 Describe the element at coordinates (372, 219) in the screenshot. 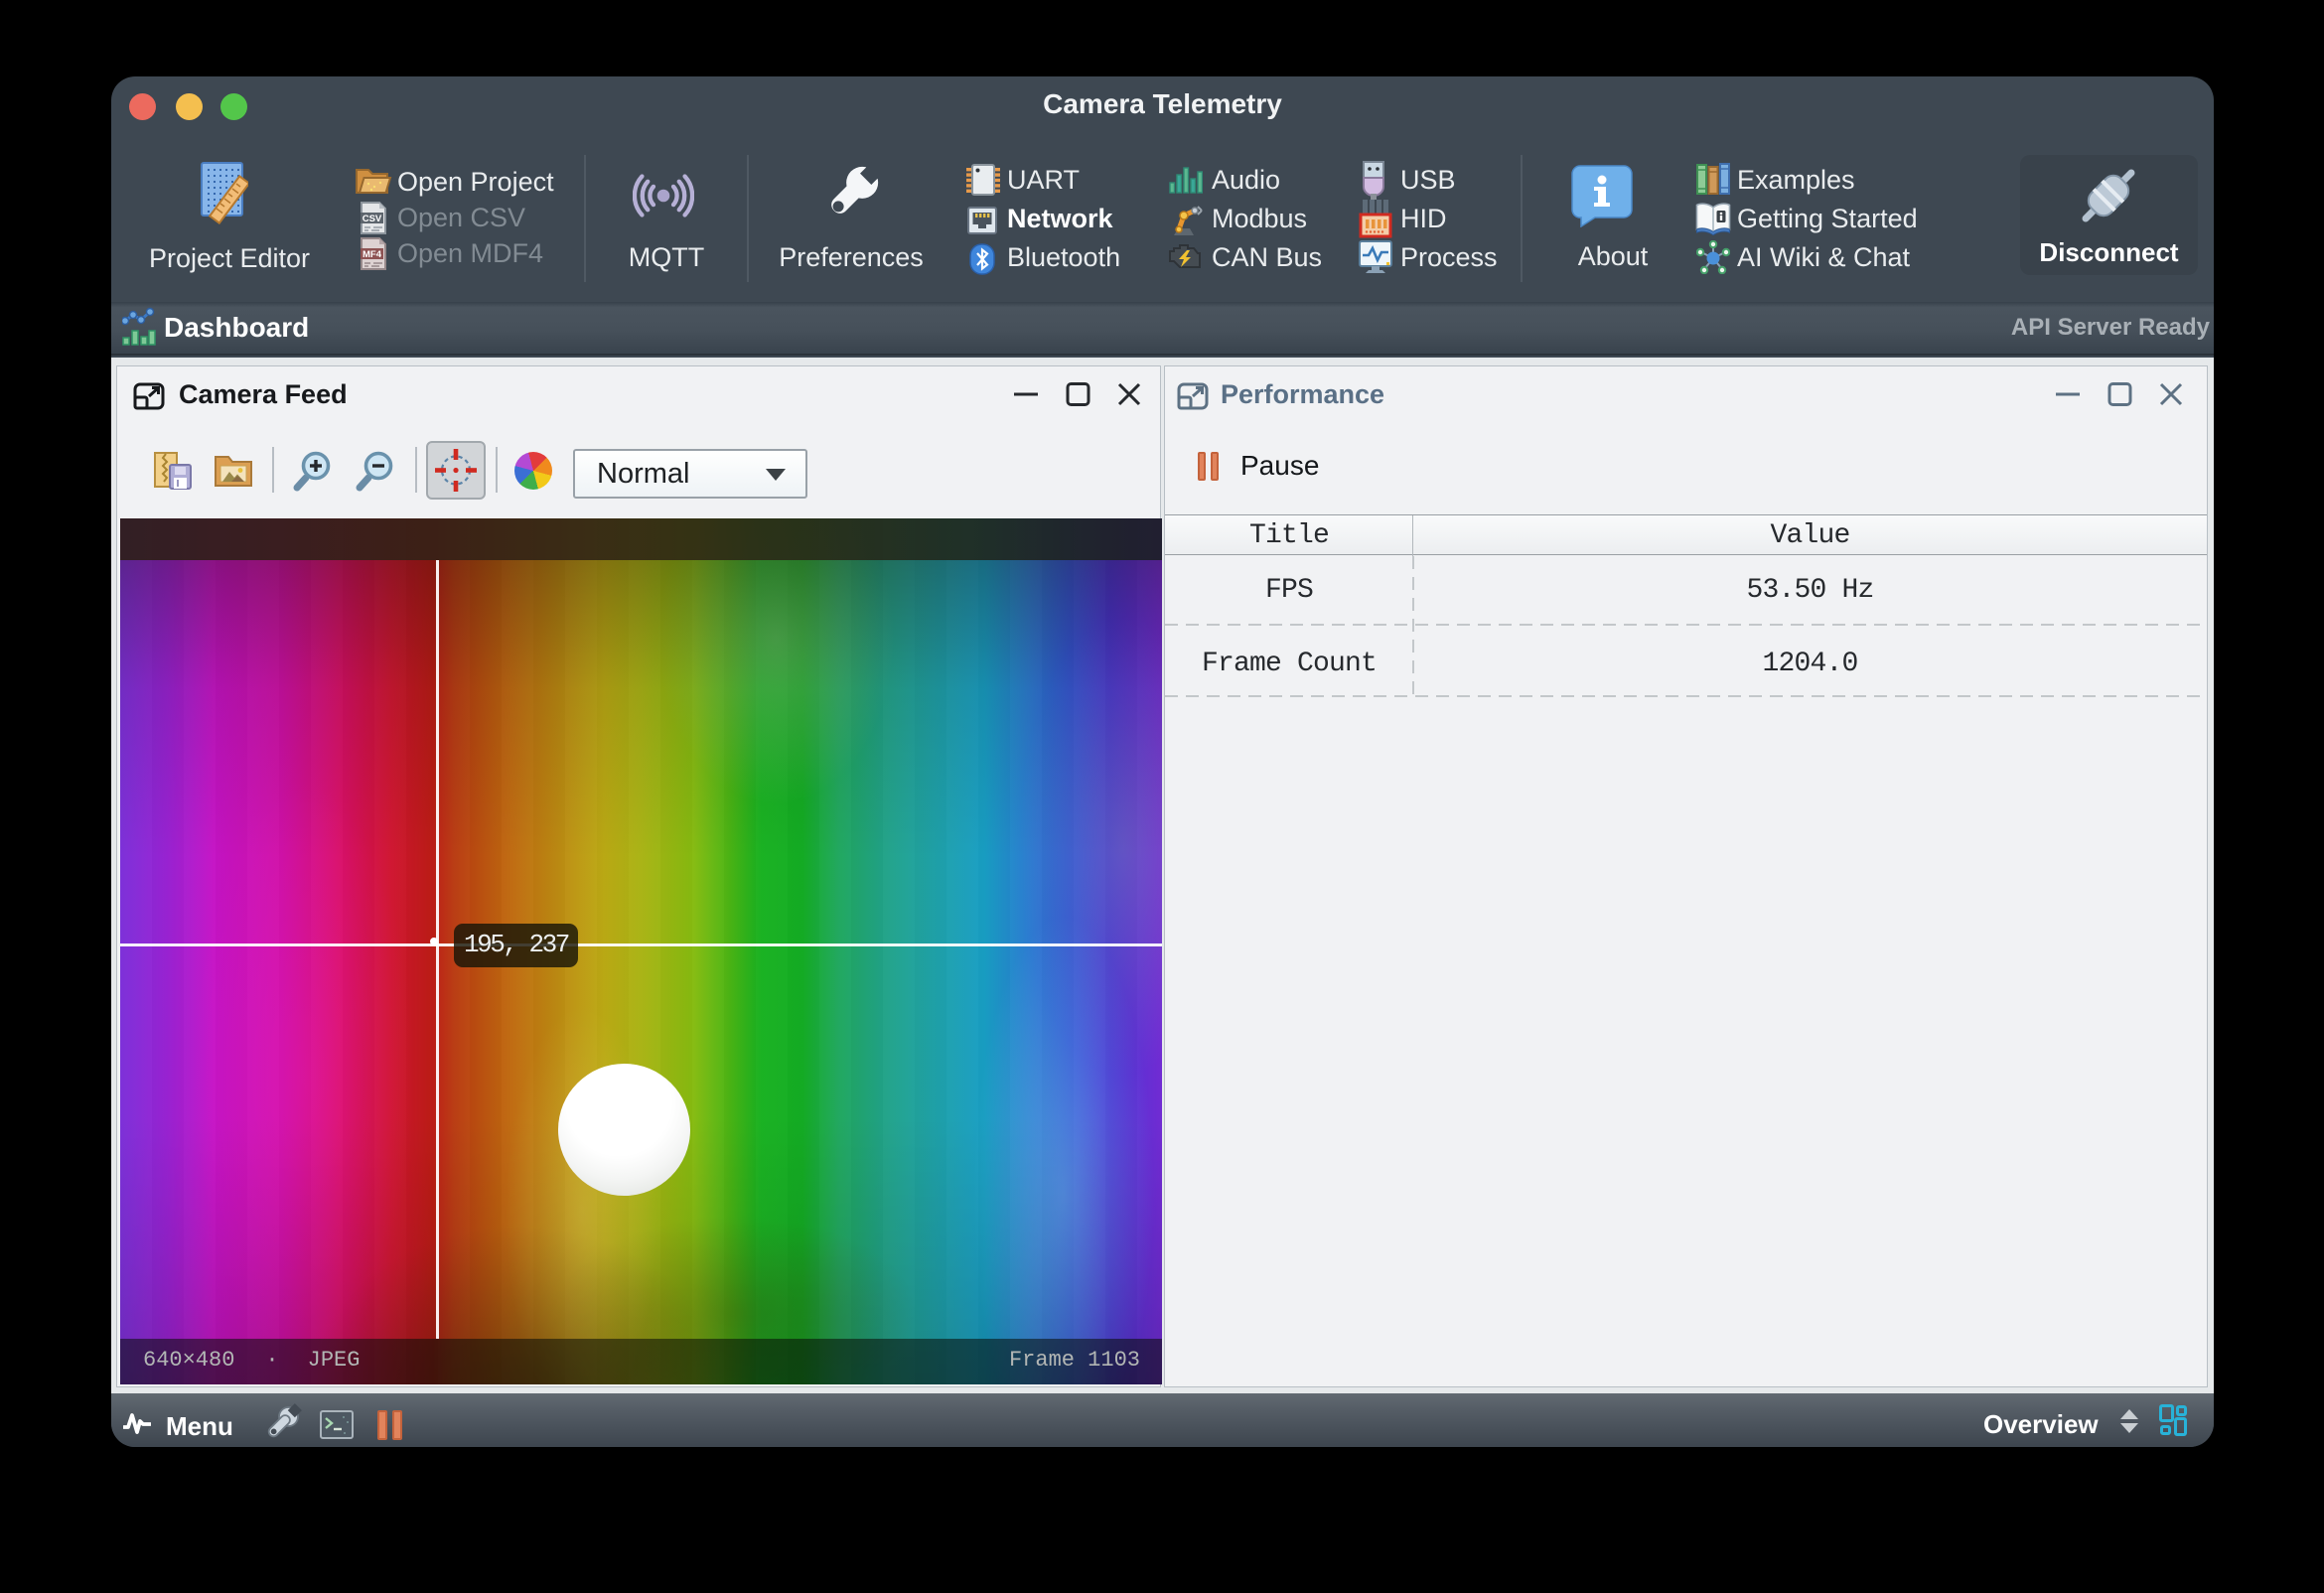

I see `svg-text: CSV` at that location.